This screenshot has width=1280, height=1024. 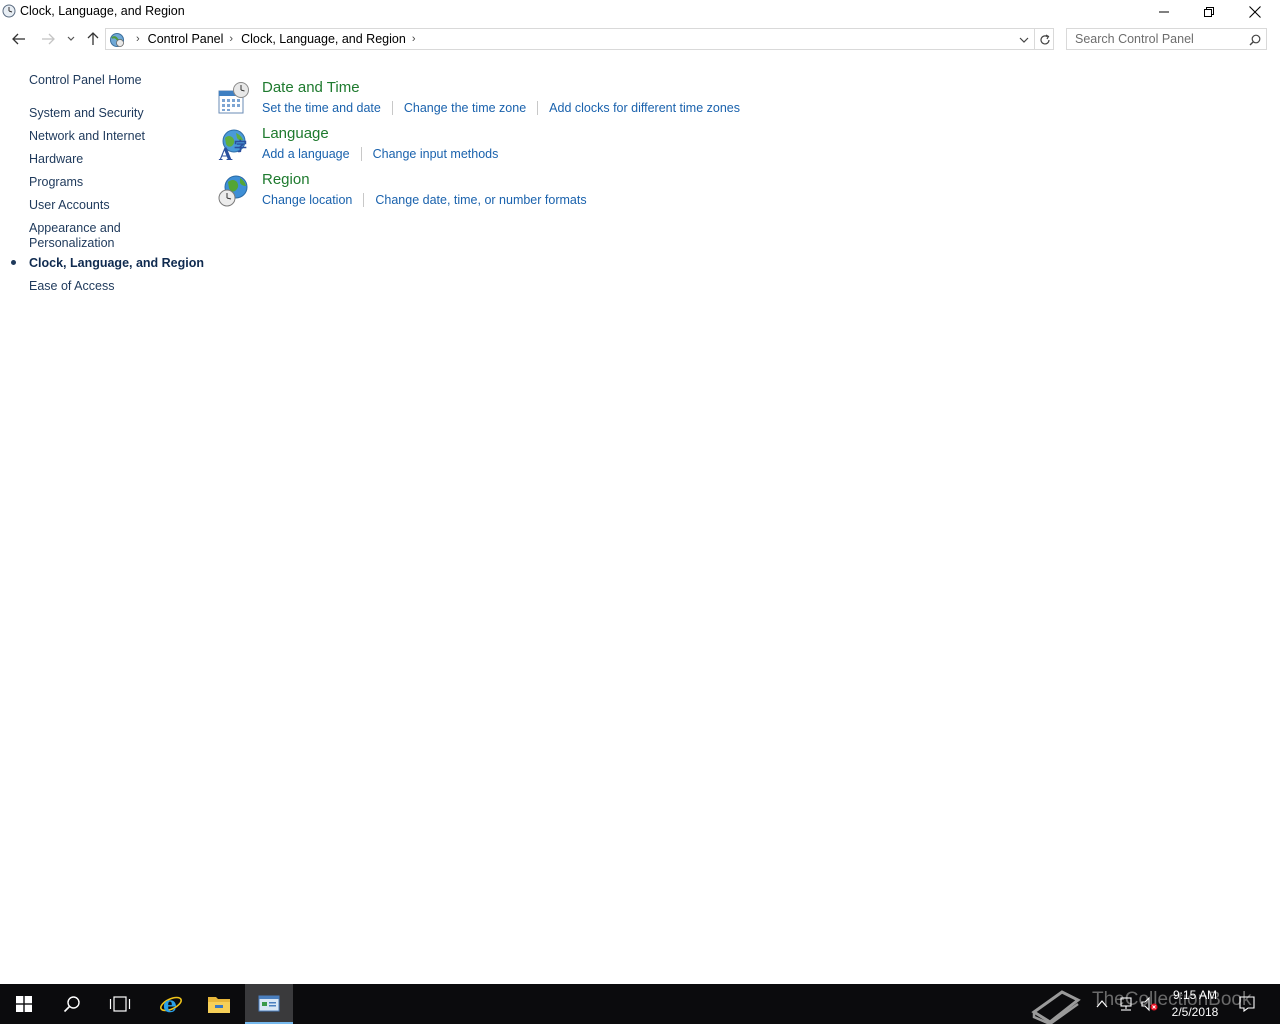 I want to click on restore-button, so click(x=1209, y=12).